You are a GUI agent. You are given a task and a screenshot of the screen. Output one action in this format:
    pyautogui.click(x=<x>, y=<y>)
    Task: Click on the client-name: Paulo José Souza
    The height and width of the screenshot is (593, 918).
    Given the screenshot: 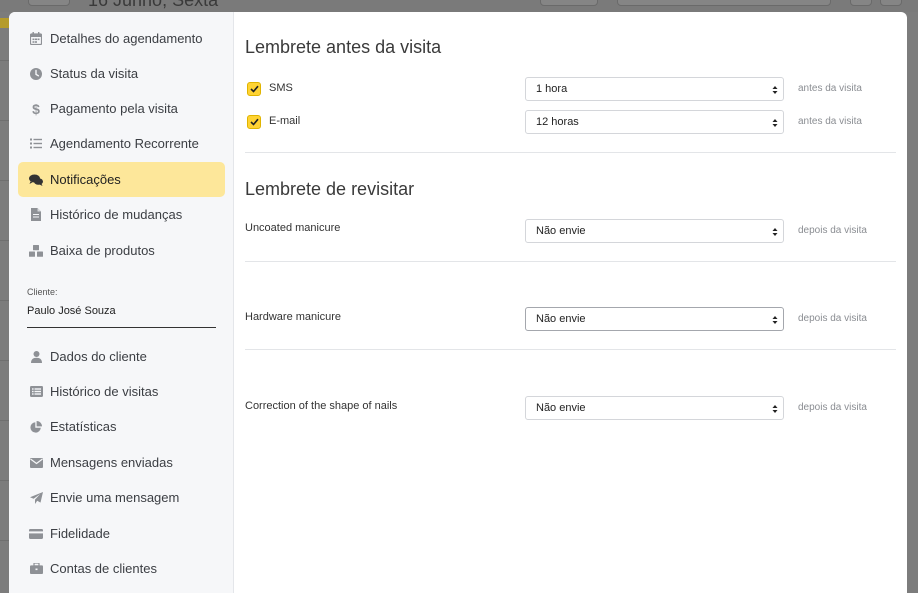 What is the action you would take?
    pyautogui.click(x=121, y=316)
    